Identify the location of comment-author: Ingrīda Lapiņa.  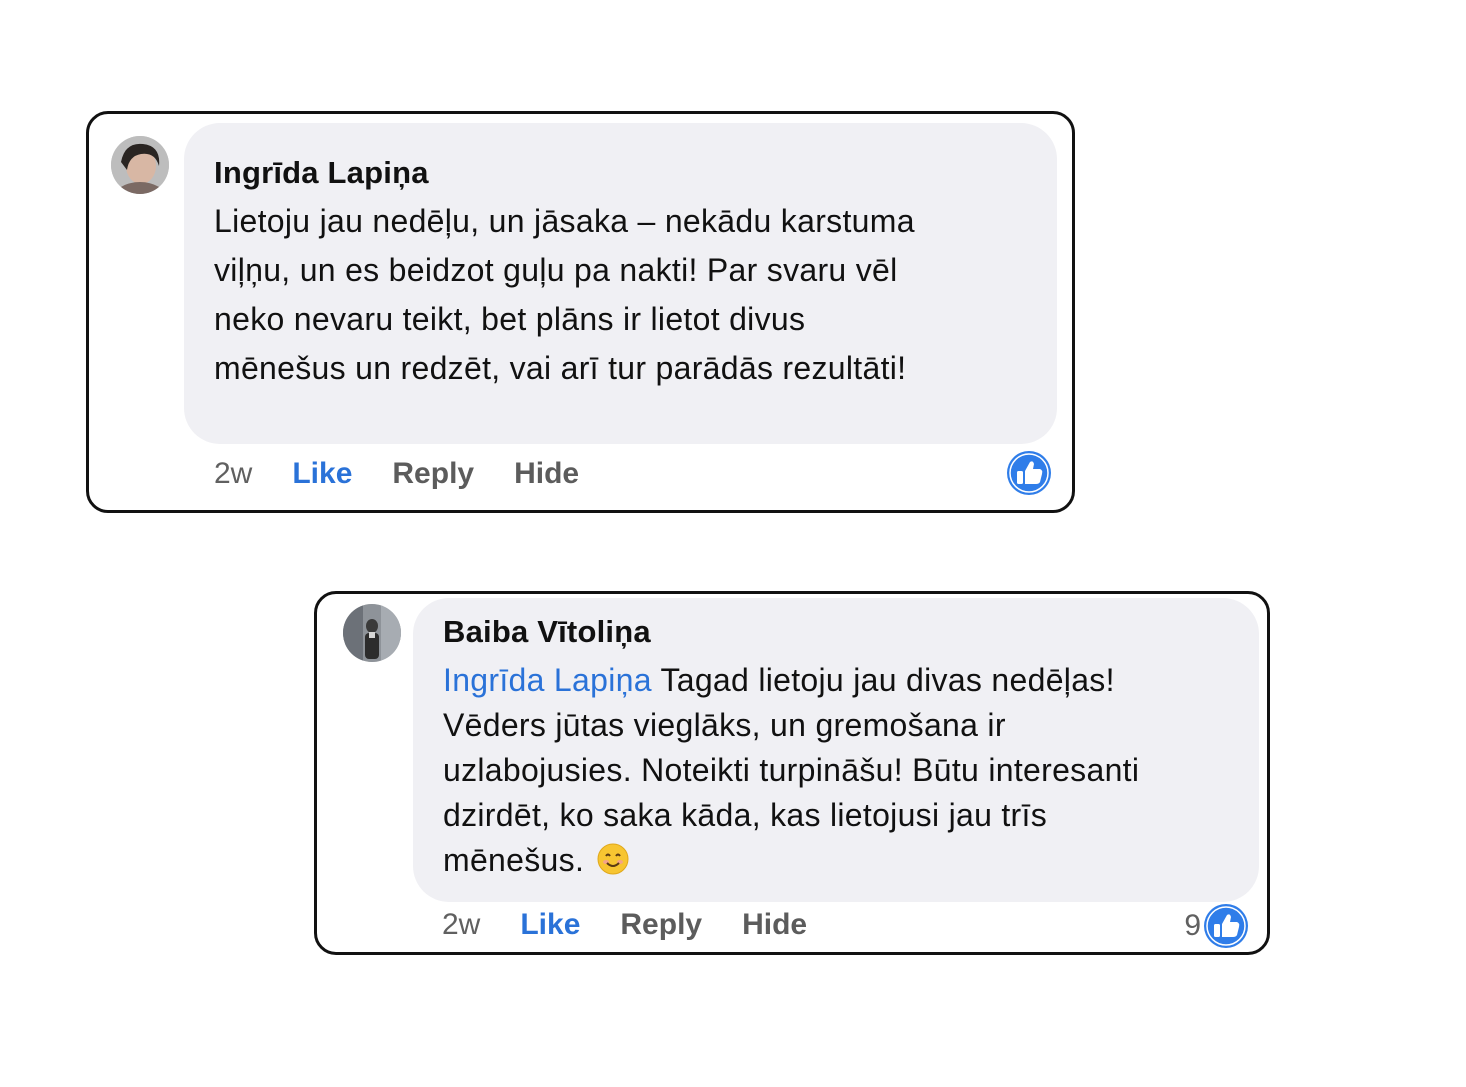
(620, 173).